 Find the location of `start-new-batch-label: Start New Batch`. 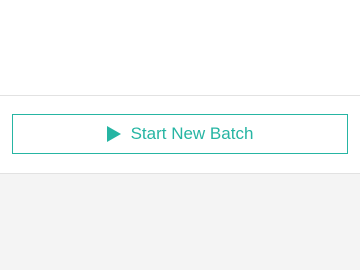

start-new-batch-label: Start New Batch is located at coordinates (192, 133).